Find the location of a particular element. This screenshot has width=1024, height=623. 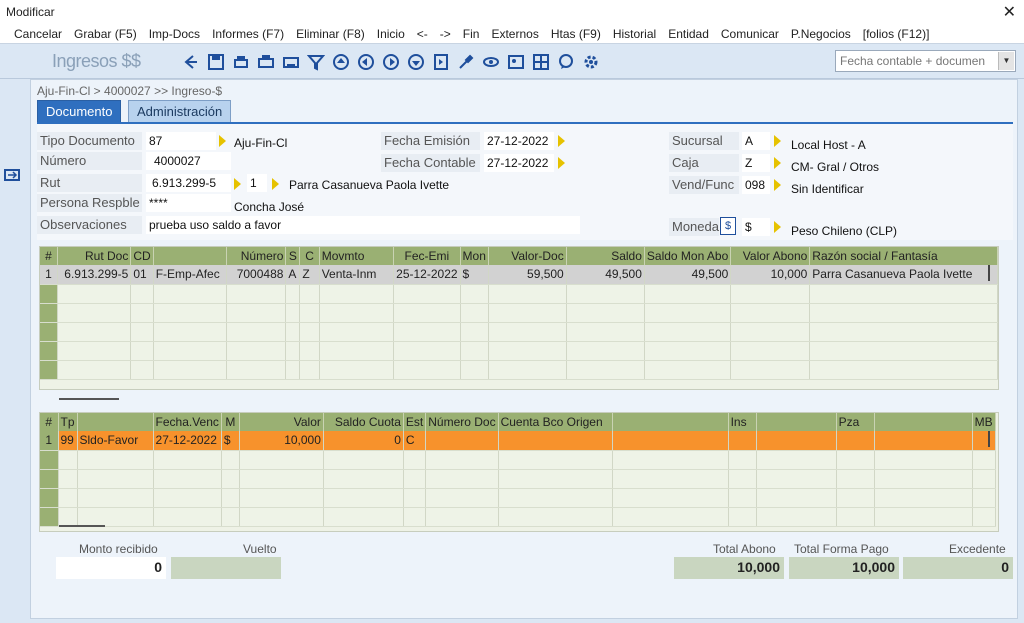

caja-field: Z is located at coordinates (756, 163).